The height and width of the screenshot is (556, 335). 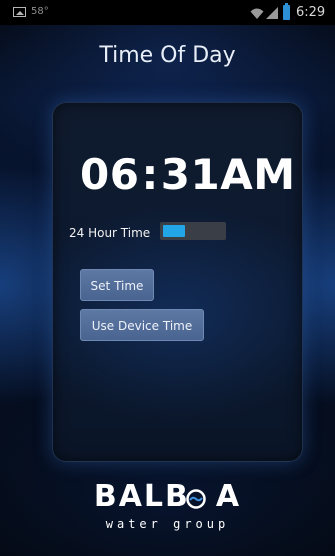 I want to click on page-title: Time Of Day, so click(x=167, y=55).